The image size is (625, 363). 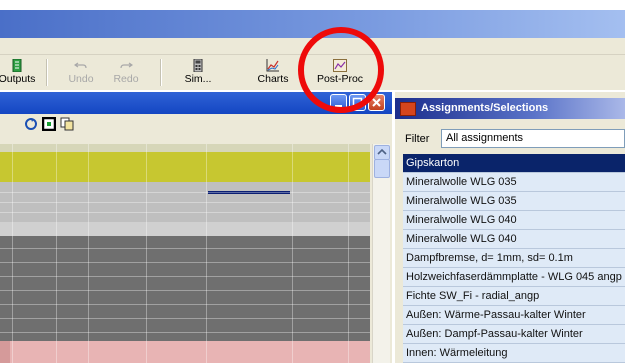 What do you see at coordinates (381, 253) in the screenshot?
I see `vertical-scrollbar` at bounding box center [381, 253].